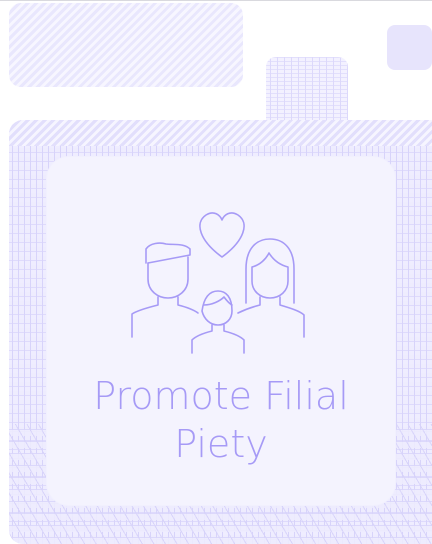 The height and width of the screenshot is (544, 432). What do you see at coordinates (220, 133) in the screenshot?
I see `frame-top-pattern` at bounding box center [220, 133].